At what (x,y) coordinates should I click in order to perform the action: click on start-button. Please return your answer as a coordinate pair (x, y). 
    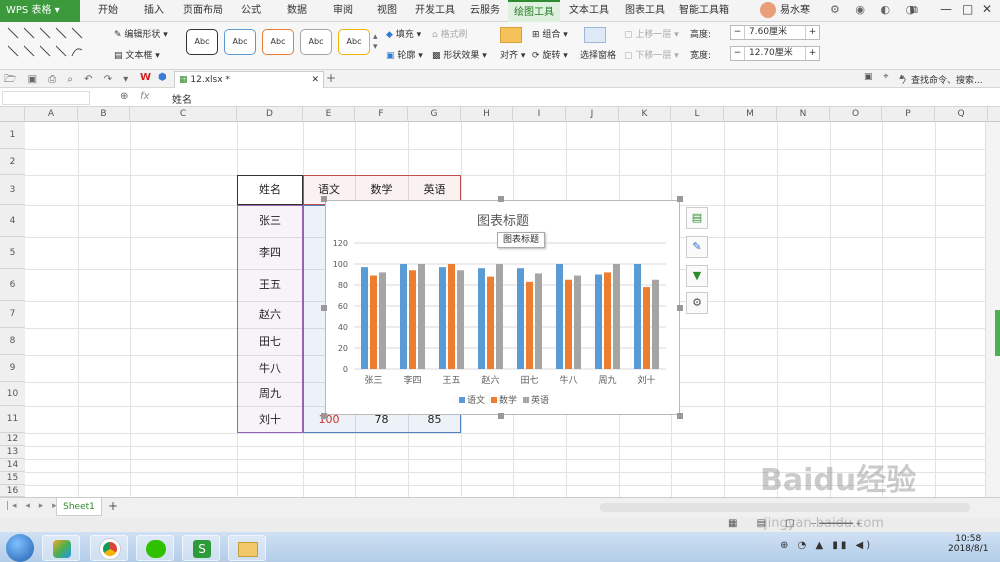
    Looking at the image, I should click on (20, 548).